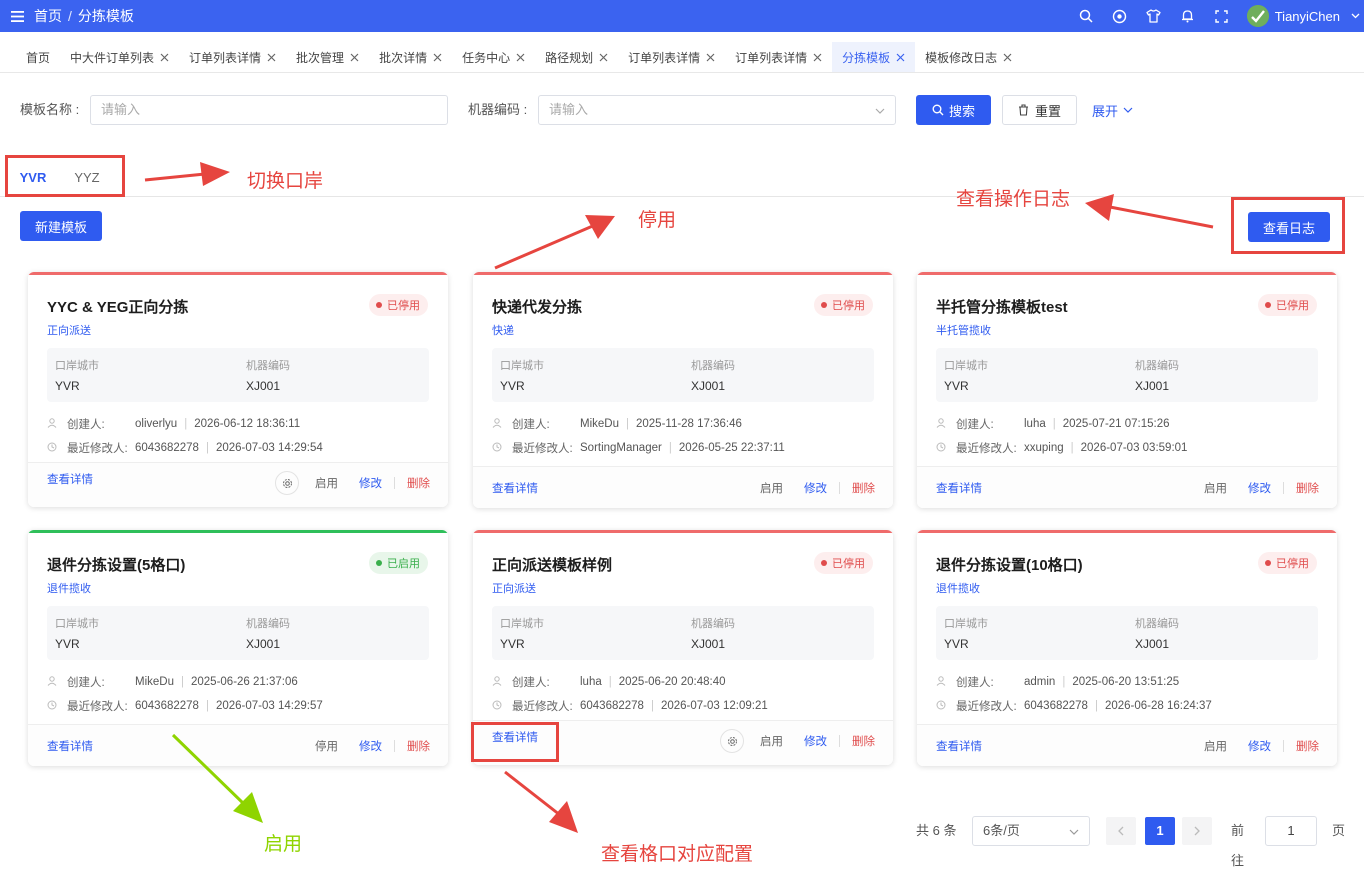 The image size is (1364, 886). I want to click on card-title: 退件分拣设置(10格口), so click(1009, 565).